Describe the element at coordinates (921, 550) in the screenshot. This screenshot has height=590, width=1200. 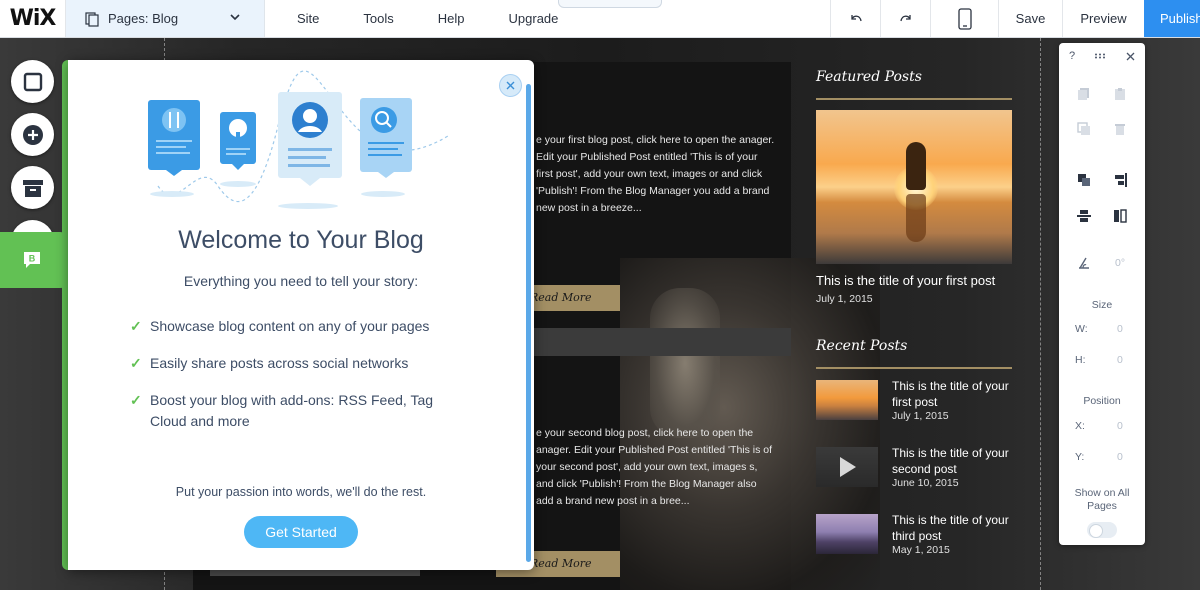
I see `recent-post-date: May 1, 2015` at that location.